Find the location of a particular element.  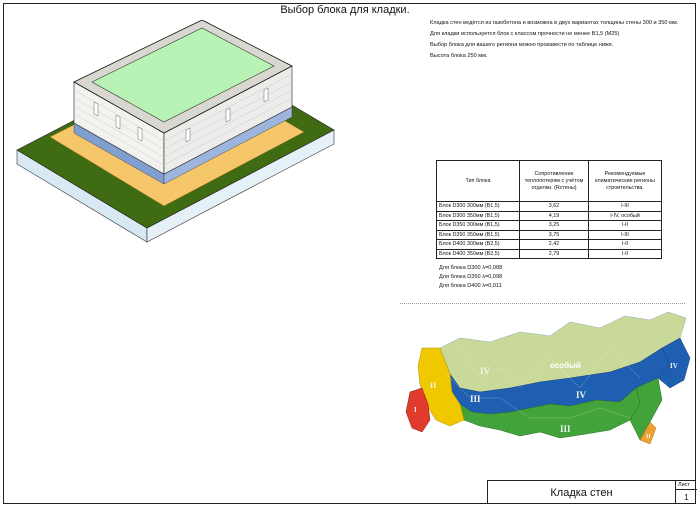

map-label-1: I is located at coordinates (415, 410).